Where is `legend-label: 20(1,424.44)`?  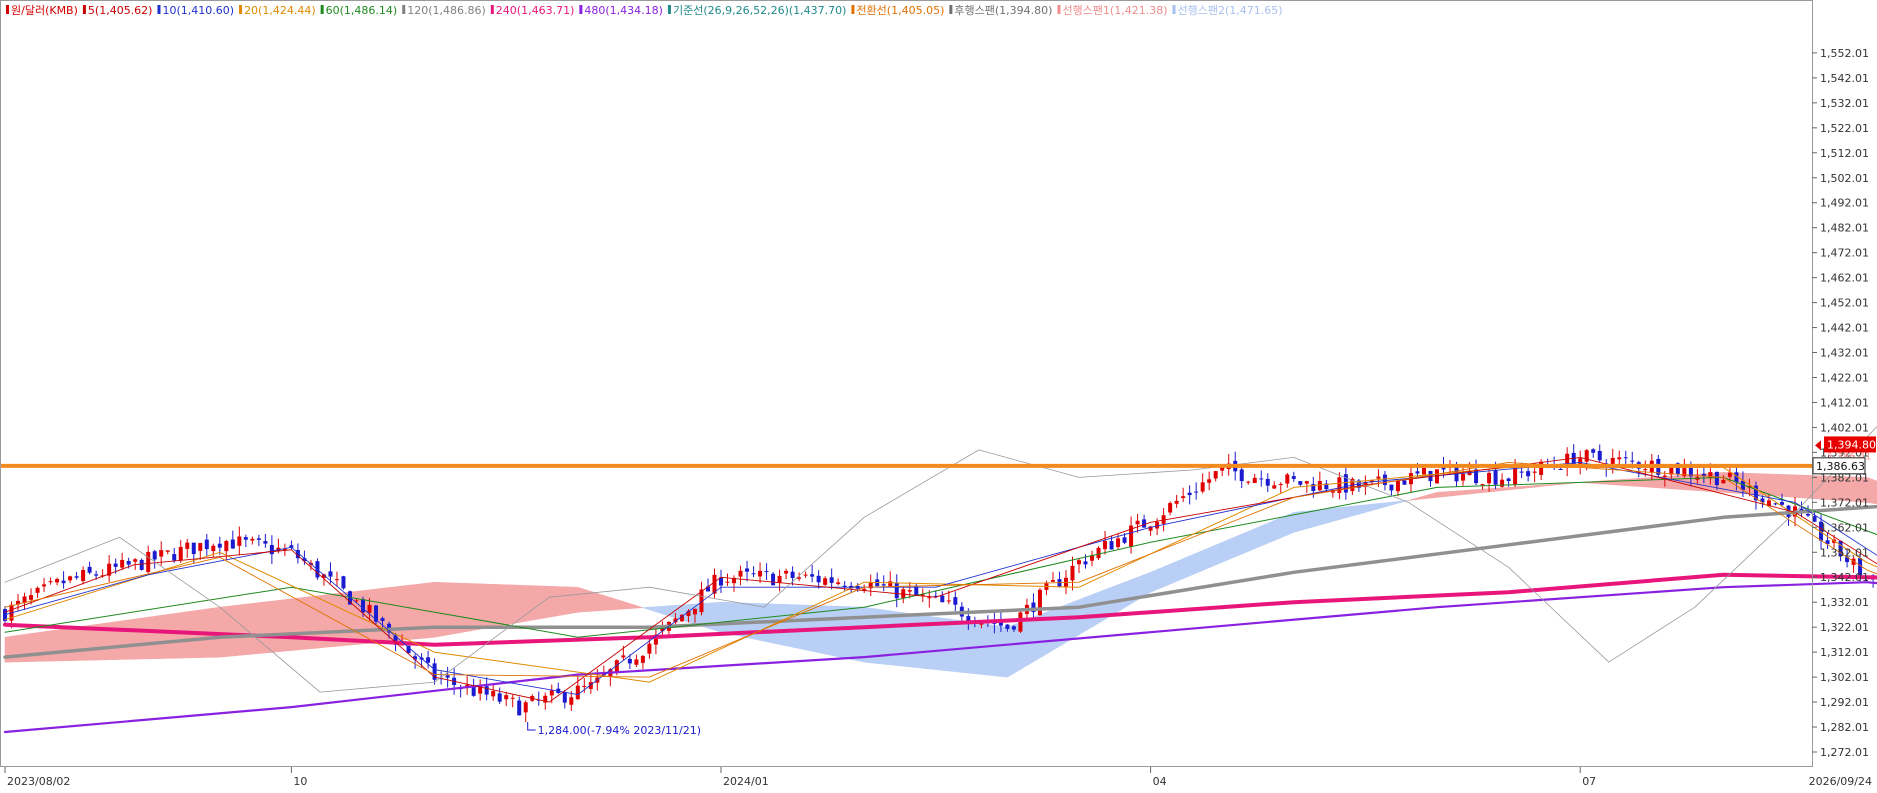 legend-label: 20(1,424.44) is located at coordinates (280, 10).